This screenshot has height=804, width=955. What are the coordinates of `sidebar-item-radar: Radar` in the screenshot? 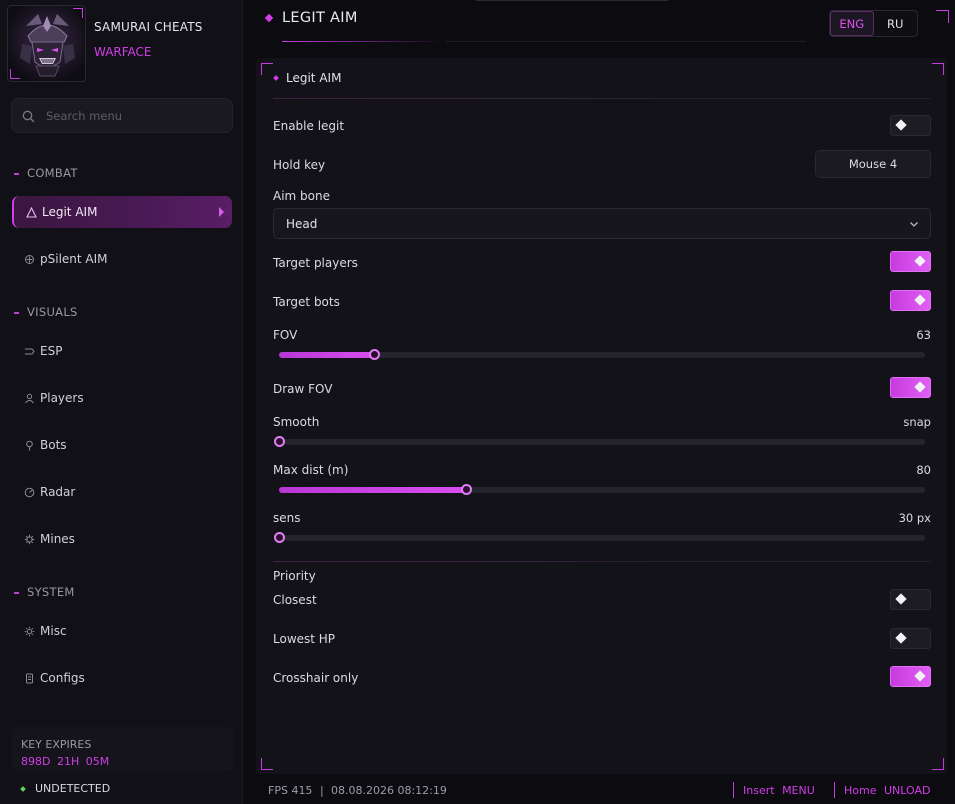 It's located at (122, 492).